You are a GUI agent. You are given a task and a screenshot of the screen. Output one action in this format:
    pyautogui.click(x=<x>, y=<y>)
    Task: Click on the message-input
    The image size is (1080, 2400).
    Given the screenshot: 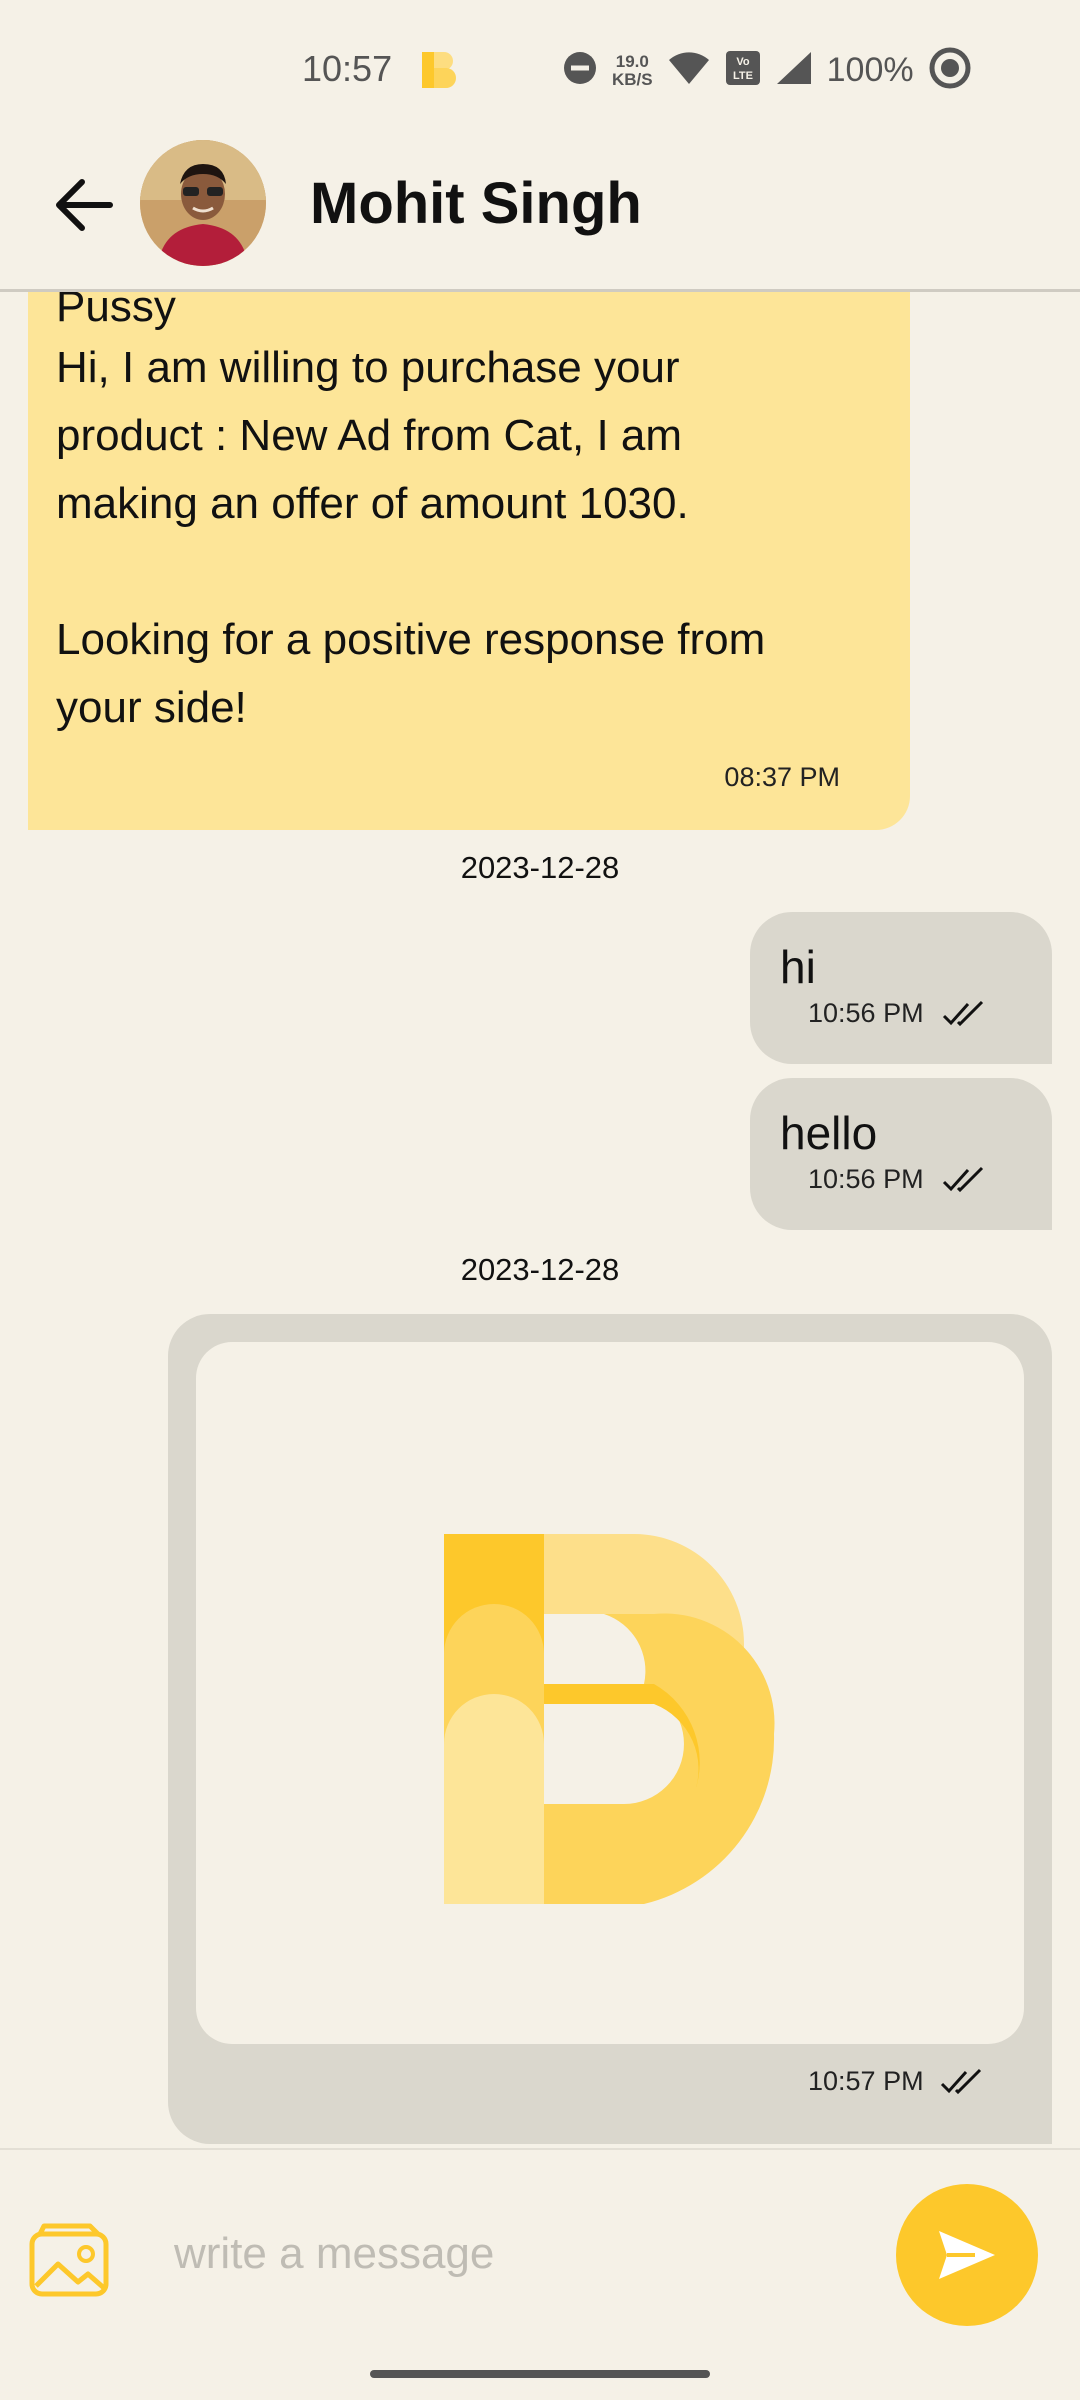 What is the action you would take?
    pyautogui.click(x=500, y=2254)
    